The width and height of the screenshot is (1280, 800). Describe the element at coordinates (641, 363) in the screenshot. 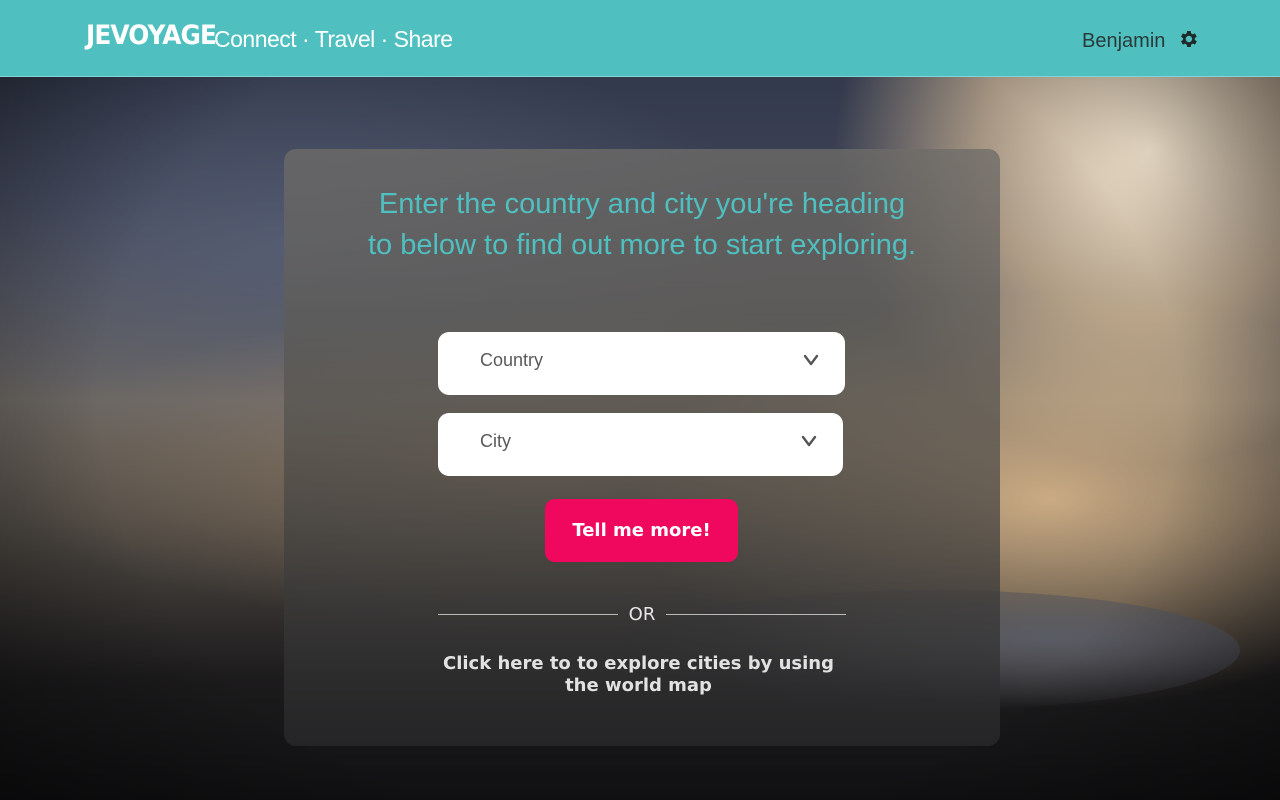

I see `country-select: Country` at that location.